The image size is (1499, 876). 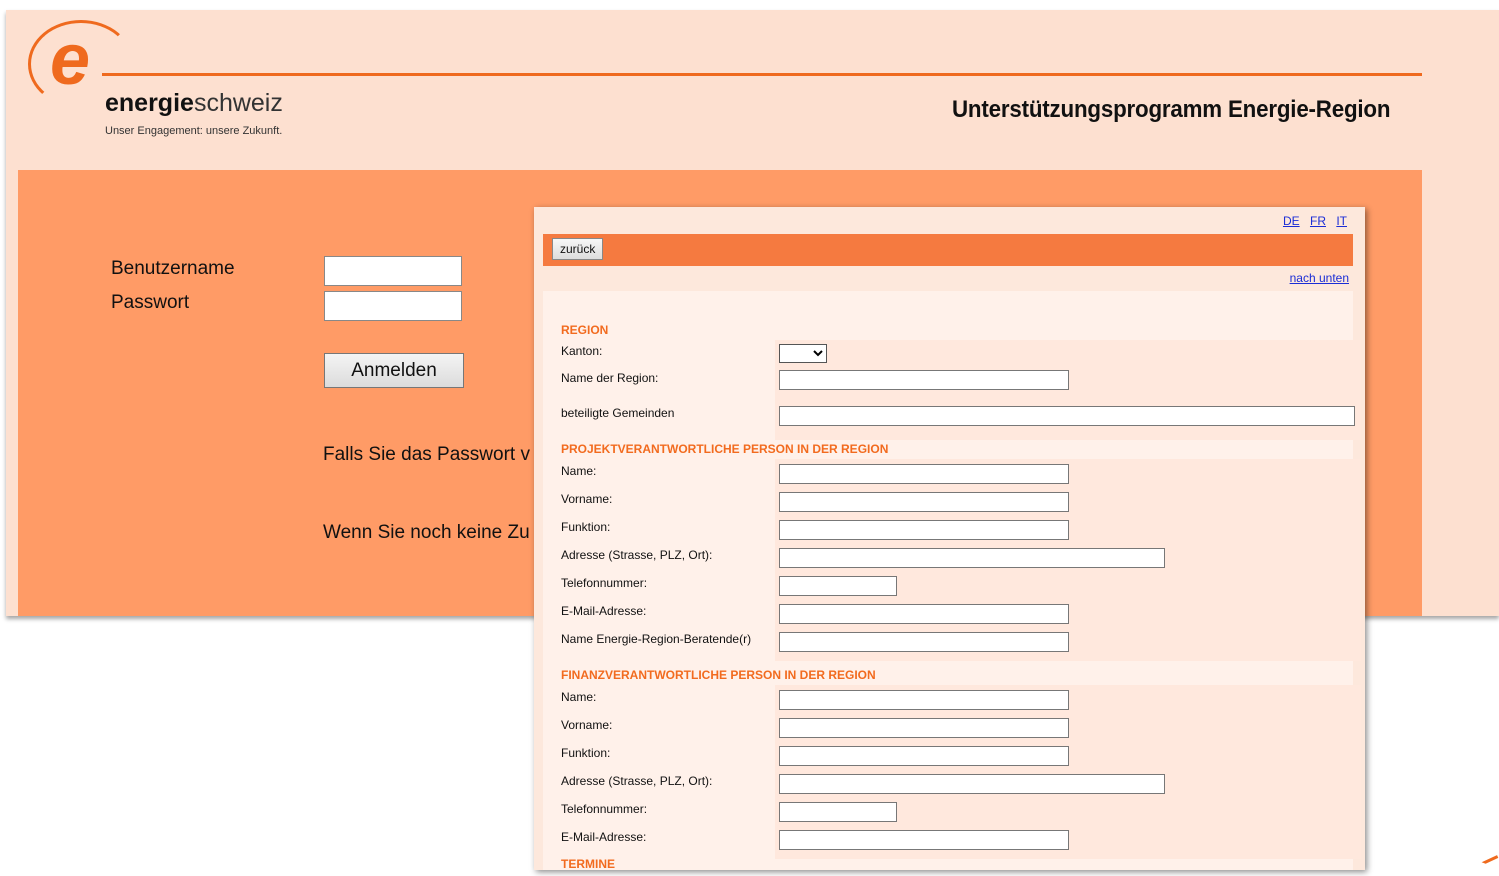 What do you see at coordinates (1291, 221) in the screenshot?
I see `lang-link-de: DE` at bounding box center [1291, 221].